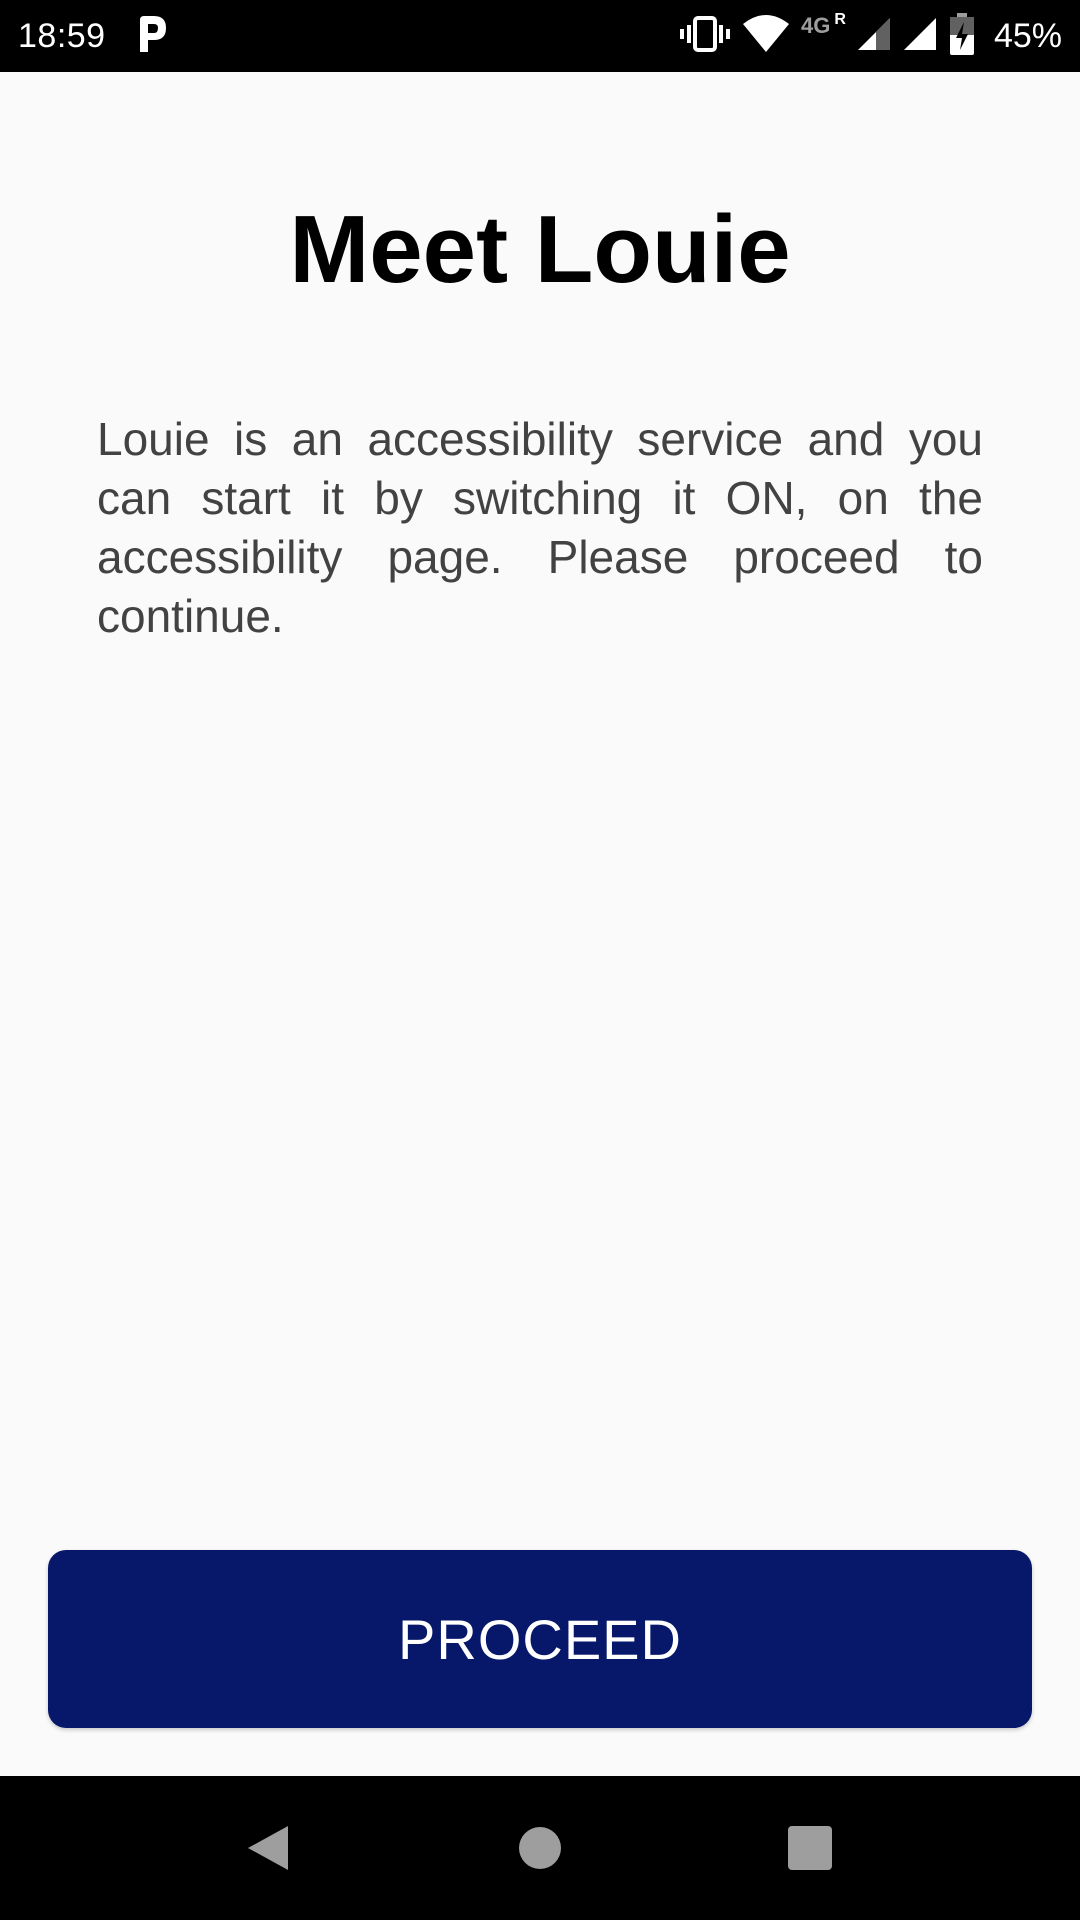 This screenshot has height=1920, width=1080. Describe the element at coordinates (153, 36) in the screenshot. I see `parking-app-icon` at that location.